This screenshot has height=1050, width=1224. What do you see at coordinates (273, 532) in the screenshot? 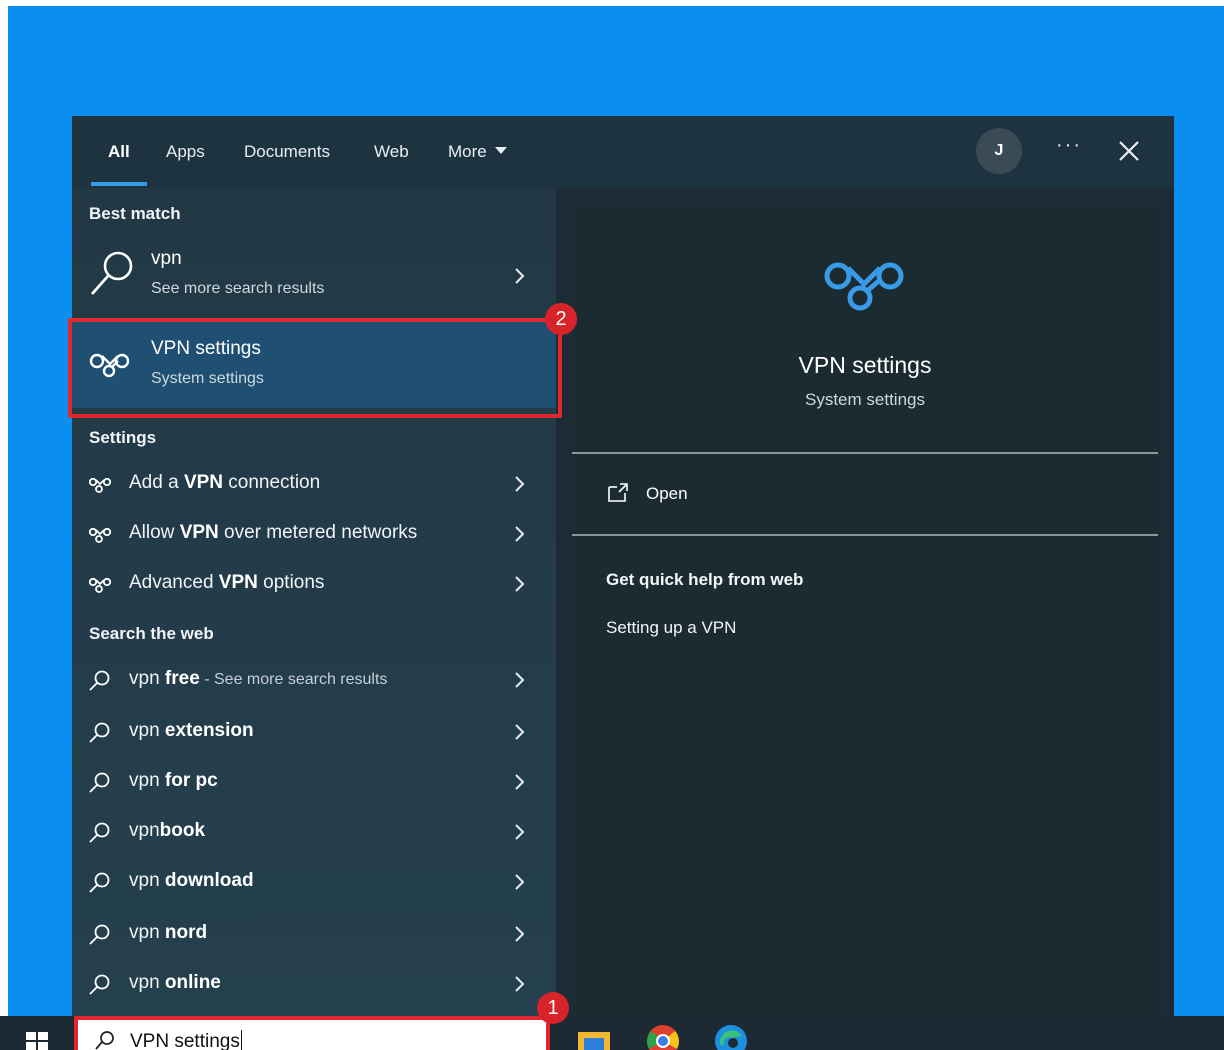
I see `settings-item-label: Allow VPN over metered networks` at bounding box center [273, 532].